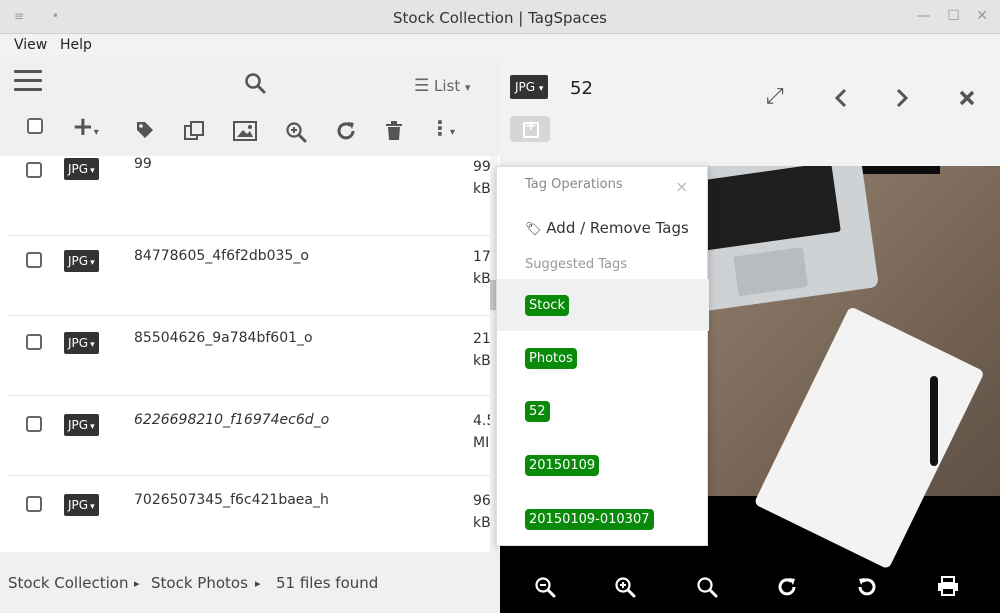 The height and width of the screenshot is (613, 1000). Describe the element at coordinates (750, 584) in the screenshot. I see `preview-controls` at that location.